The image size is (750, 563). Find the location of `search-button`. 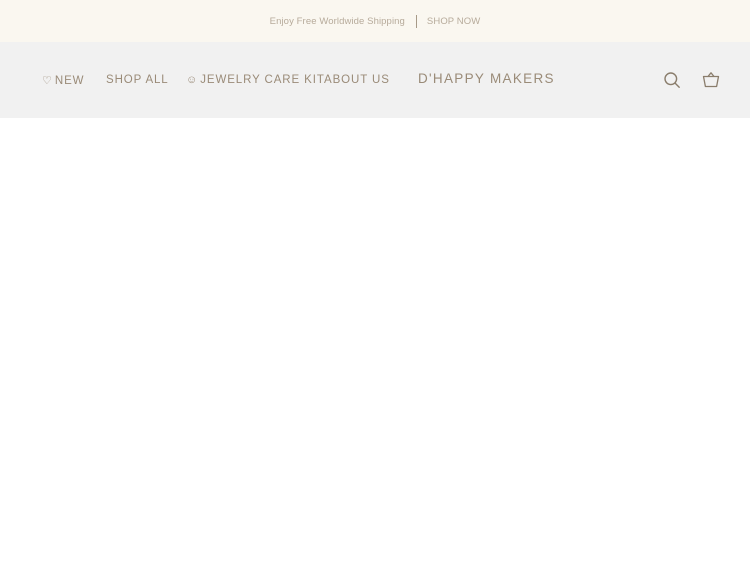

search-button is located at coordinates (672, 80).